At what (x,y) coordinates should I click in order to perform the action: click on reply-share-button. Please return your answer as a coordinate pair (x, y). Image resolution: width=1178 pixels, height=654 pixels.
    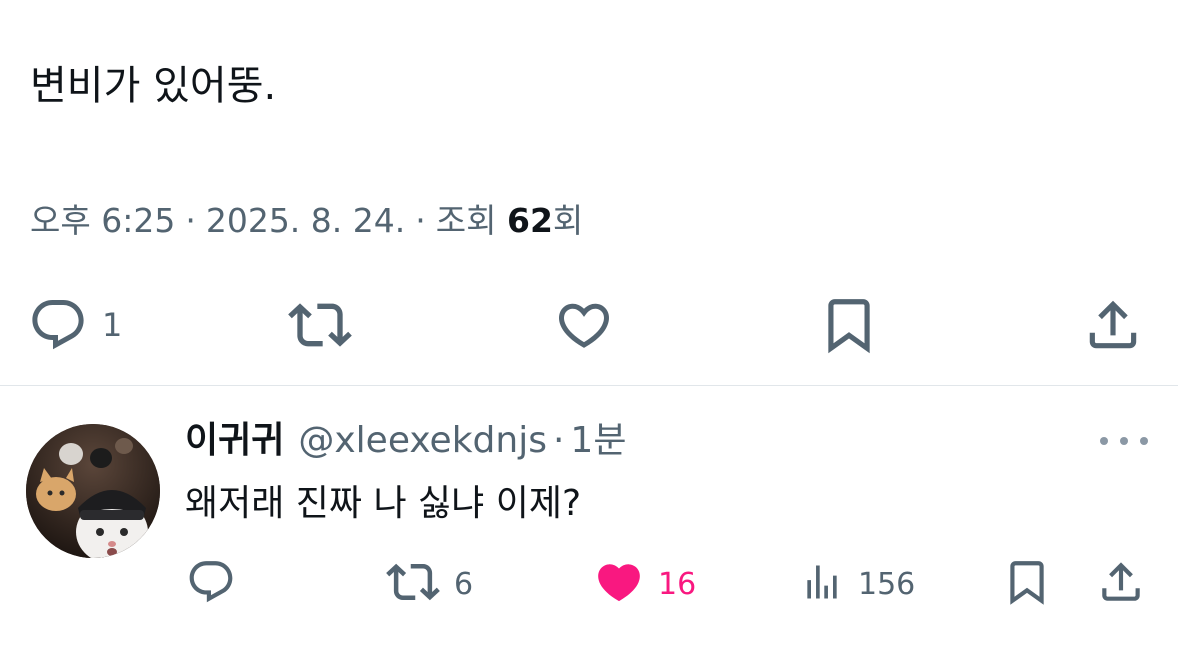
    Looking at the image, I should click on (1121, 584).